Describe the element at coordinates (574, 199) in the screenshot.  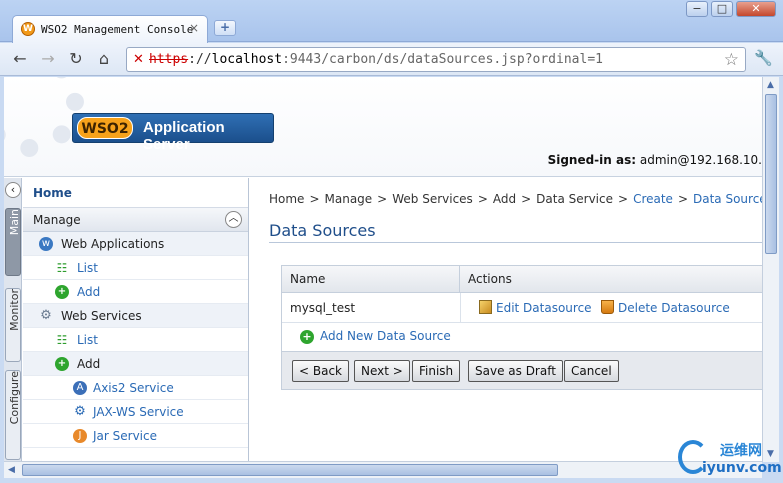
I see `breadcrumb-data-service: Data Service` at that location.